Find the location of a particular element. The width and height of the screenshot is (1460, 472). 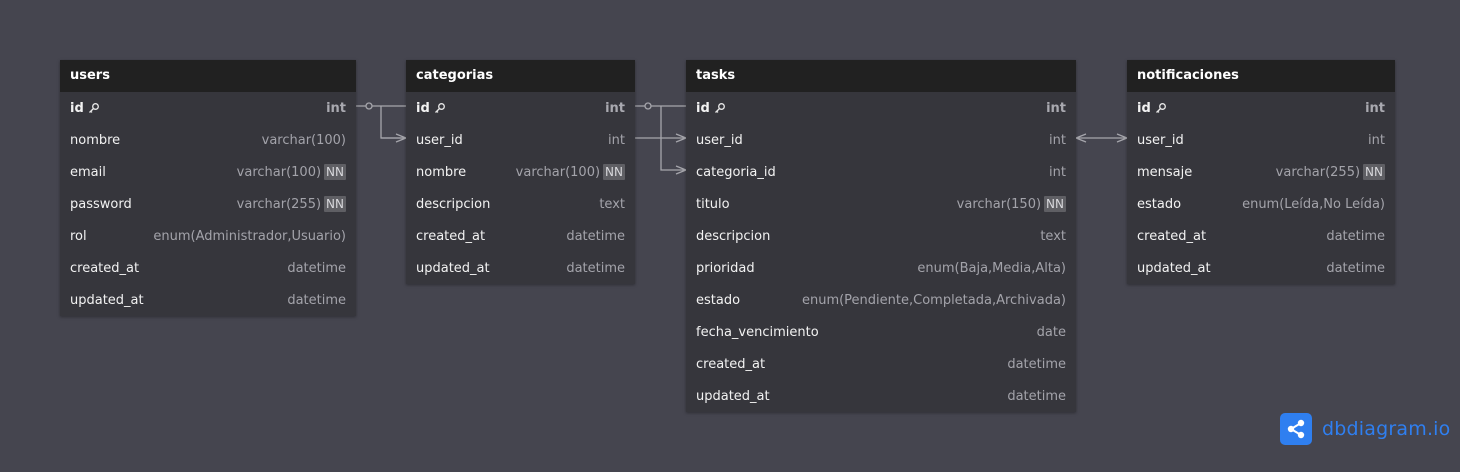

brand-logo: dbdiagram.io is located at coordinates (1365, 429).